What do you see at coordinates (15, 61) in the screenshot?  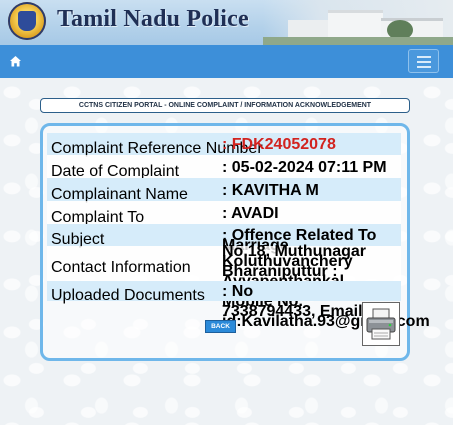 I see `home-icon` at bounding box center [15, 61].